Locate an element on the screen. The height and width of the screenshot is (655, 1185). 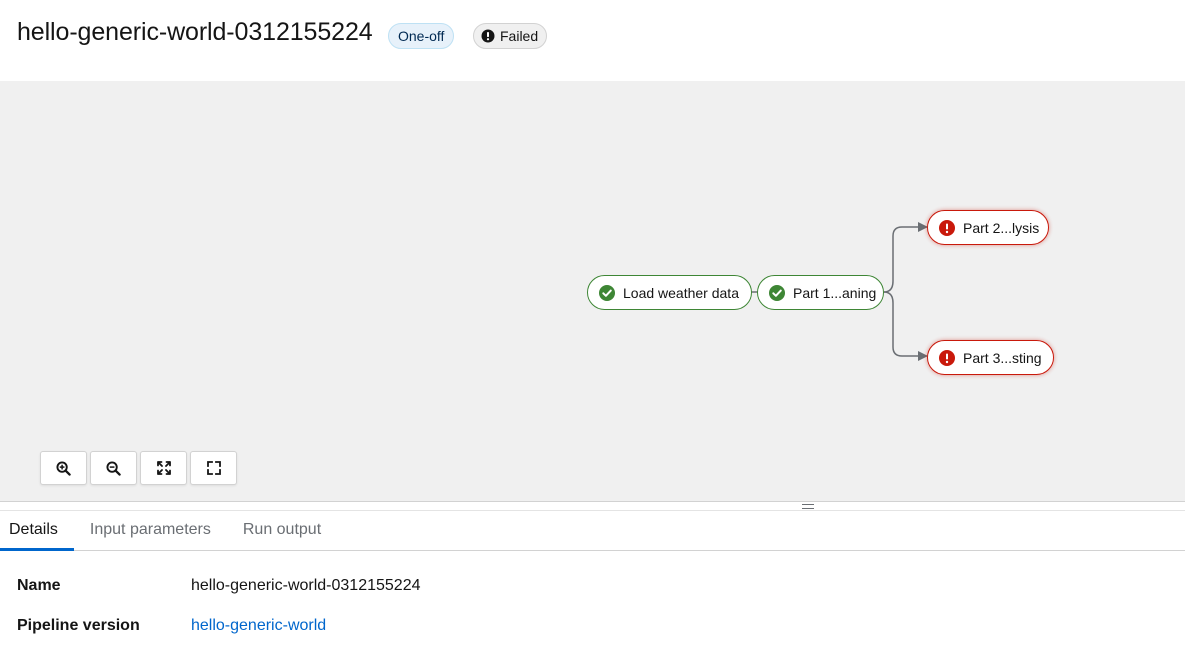
edge-part1-to-part2 is located at coordinates (905, 257).